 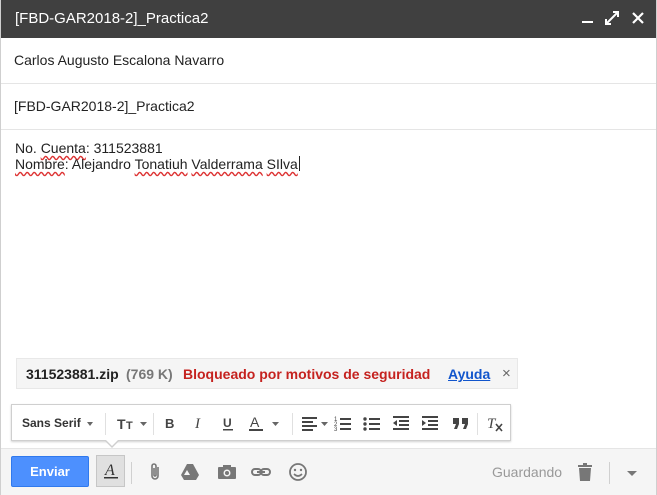 What do you see at coordinates (298, 472) in the screenshot?
I see `insert-emoji-icon` at bounding box center [298, 472].